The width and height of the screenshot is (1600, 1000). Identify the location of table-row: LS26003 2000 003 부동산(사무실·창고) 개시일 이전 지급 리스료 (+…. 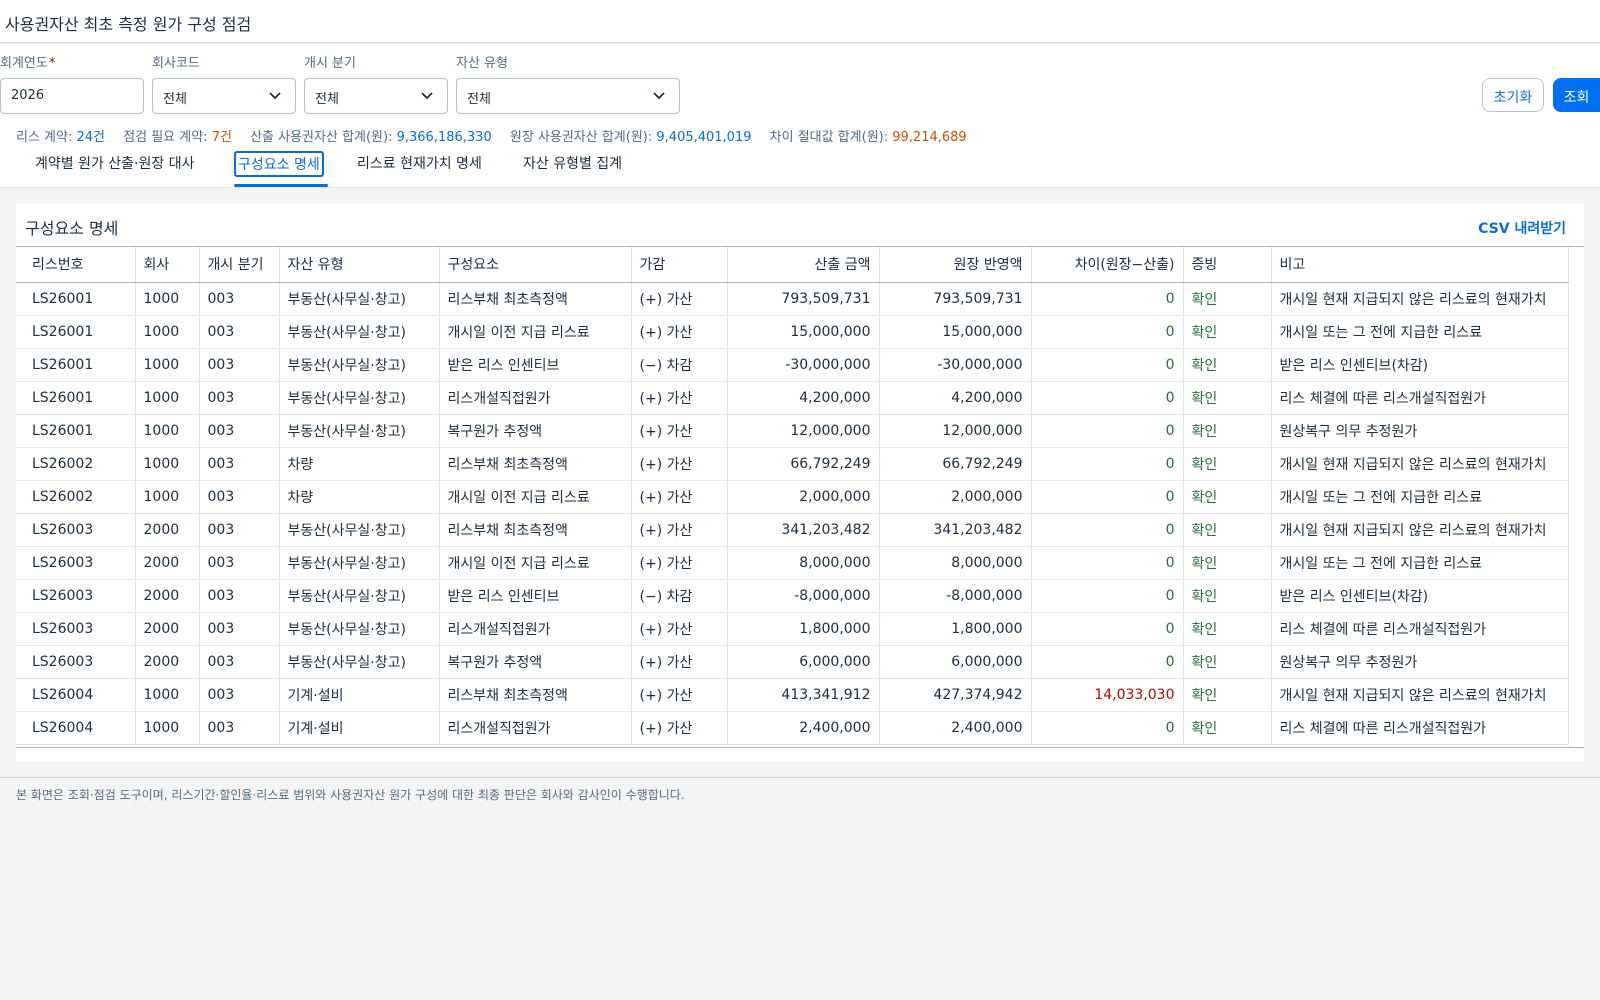
(792, 563).